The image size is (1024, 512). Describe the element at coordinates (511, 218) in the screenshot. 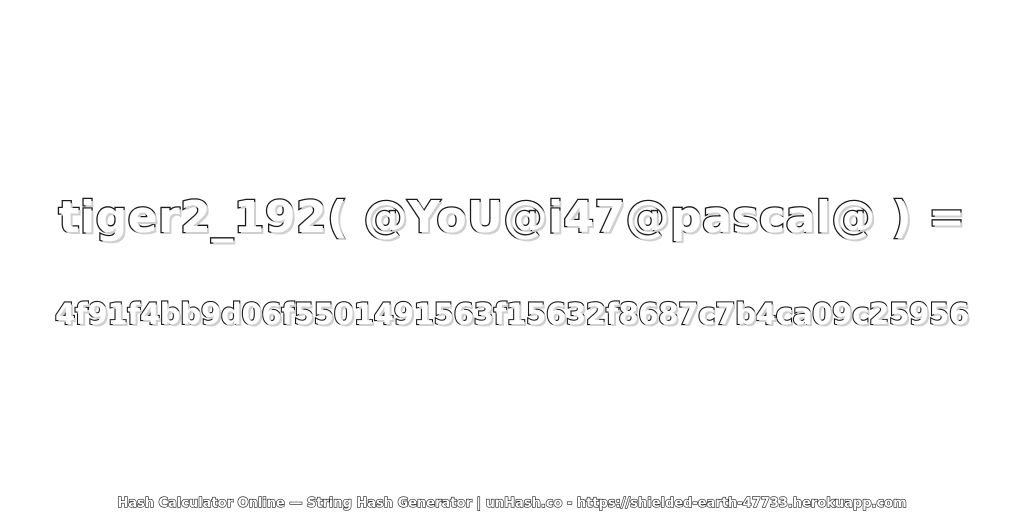

I see `hash-expression: tiger2_192( @YoU@i47@pascal@ ) =` at that location.